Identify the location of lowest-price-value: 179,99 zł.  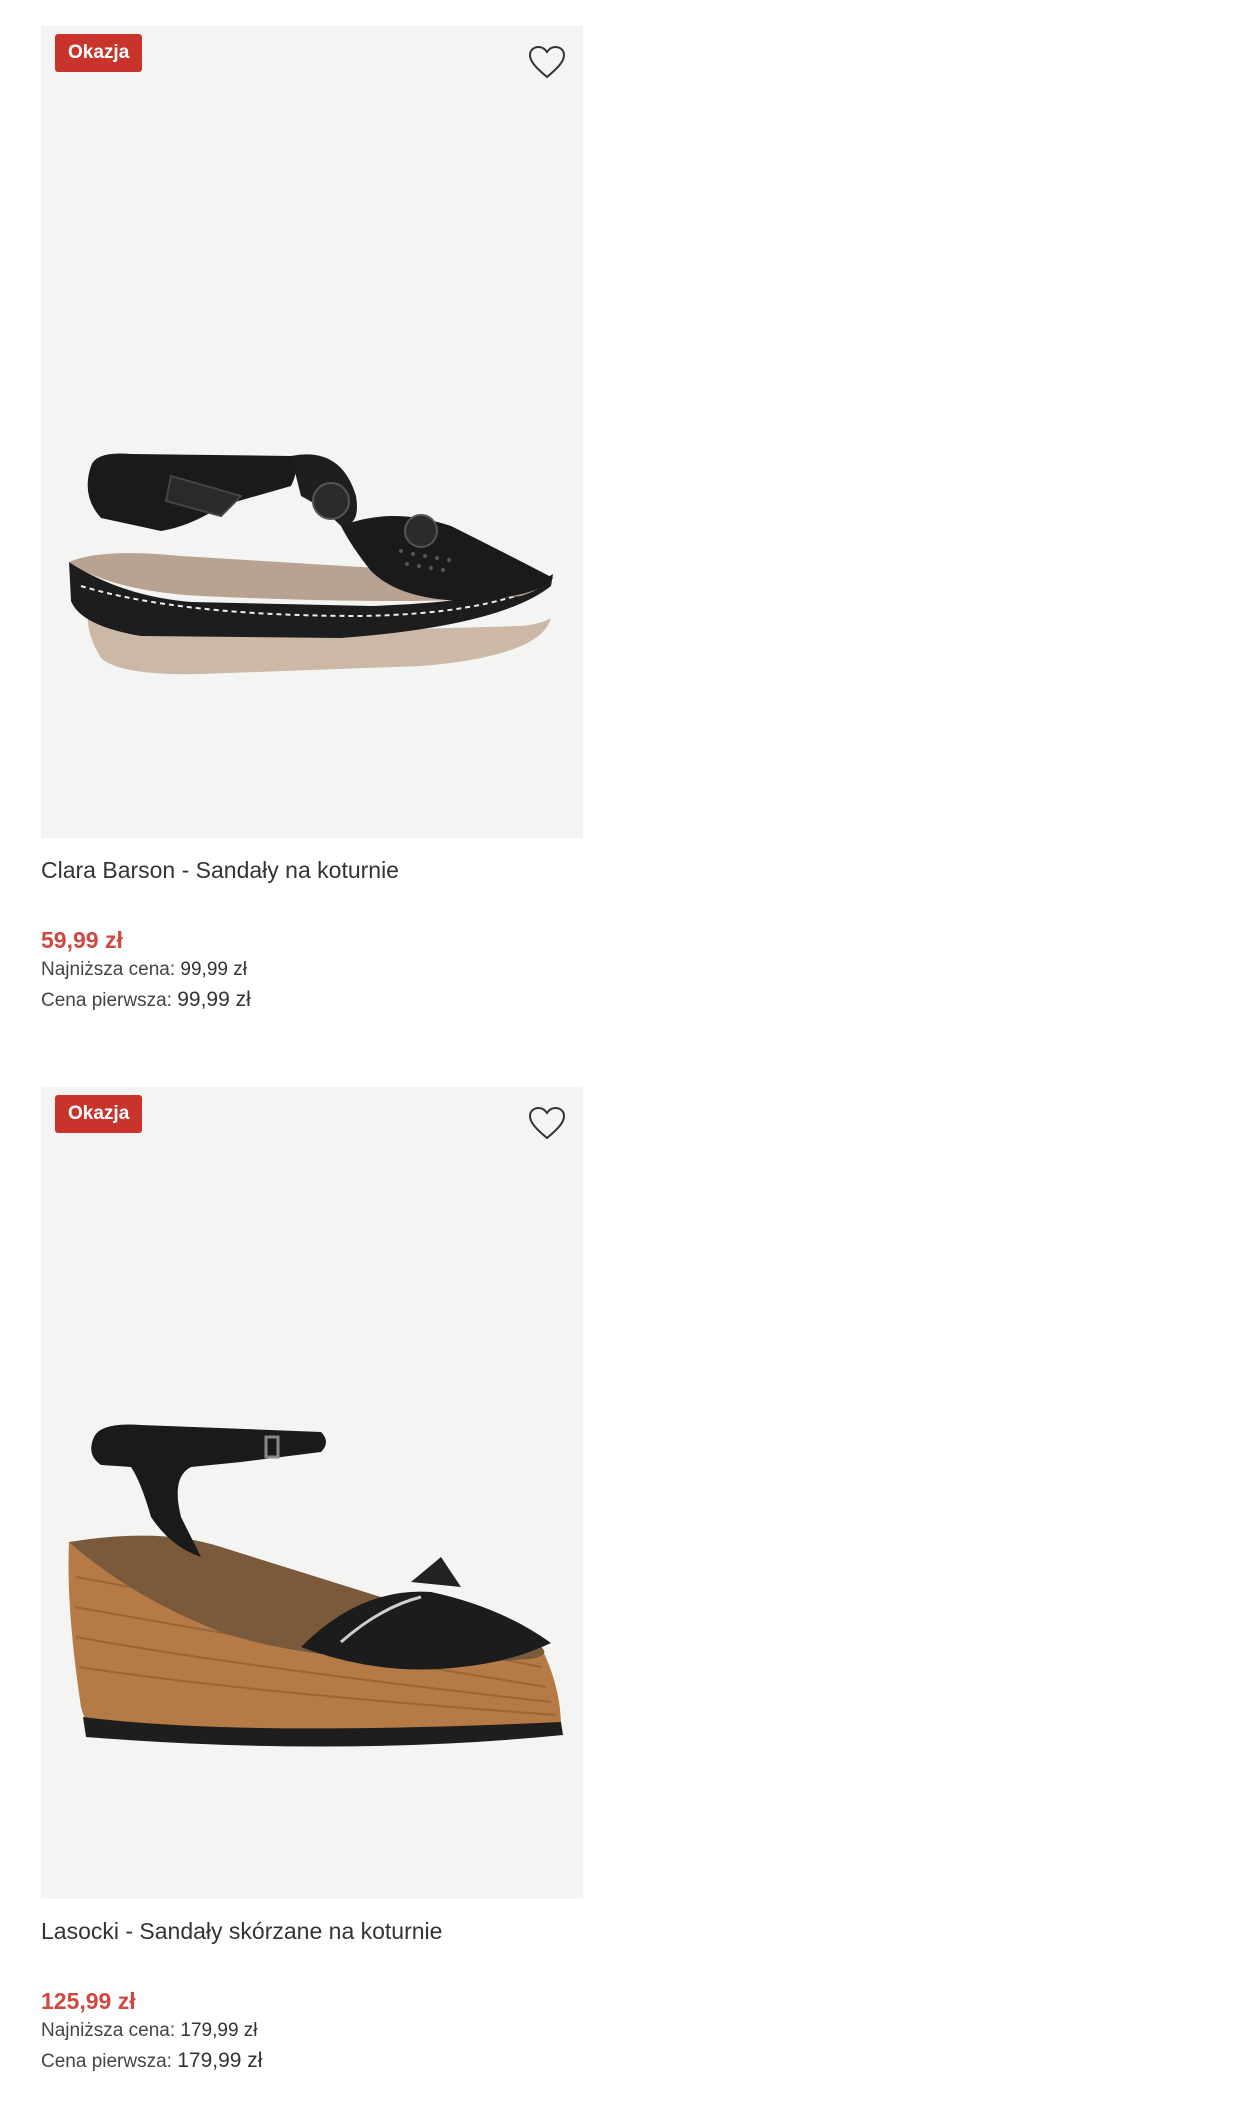
(219, 2030).